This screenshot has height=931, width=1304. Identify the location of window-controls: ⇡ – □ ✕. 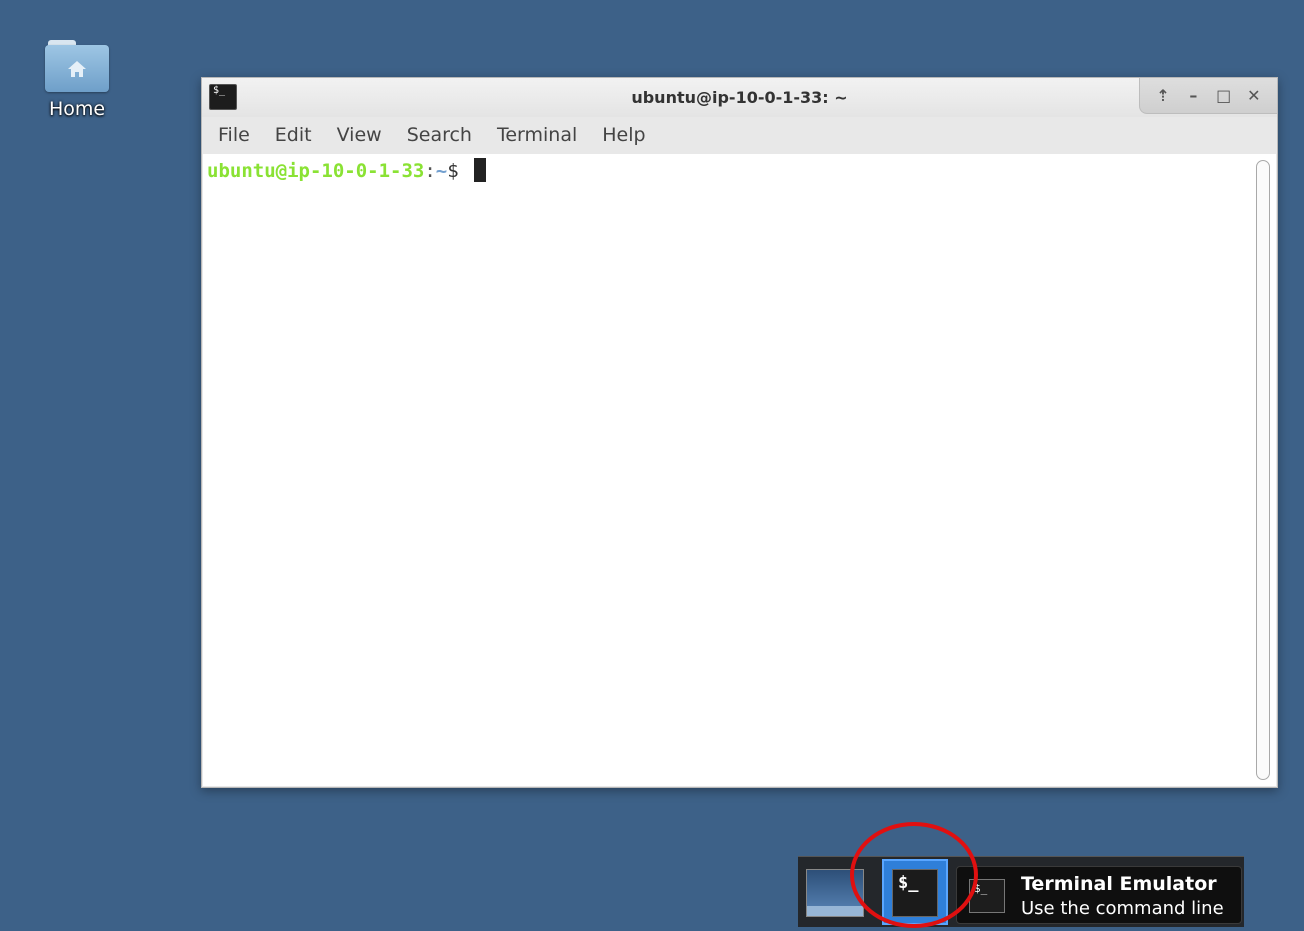
(1208, 96).